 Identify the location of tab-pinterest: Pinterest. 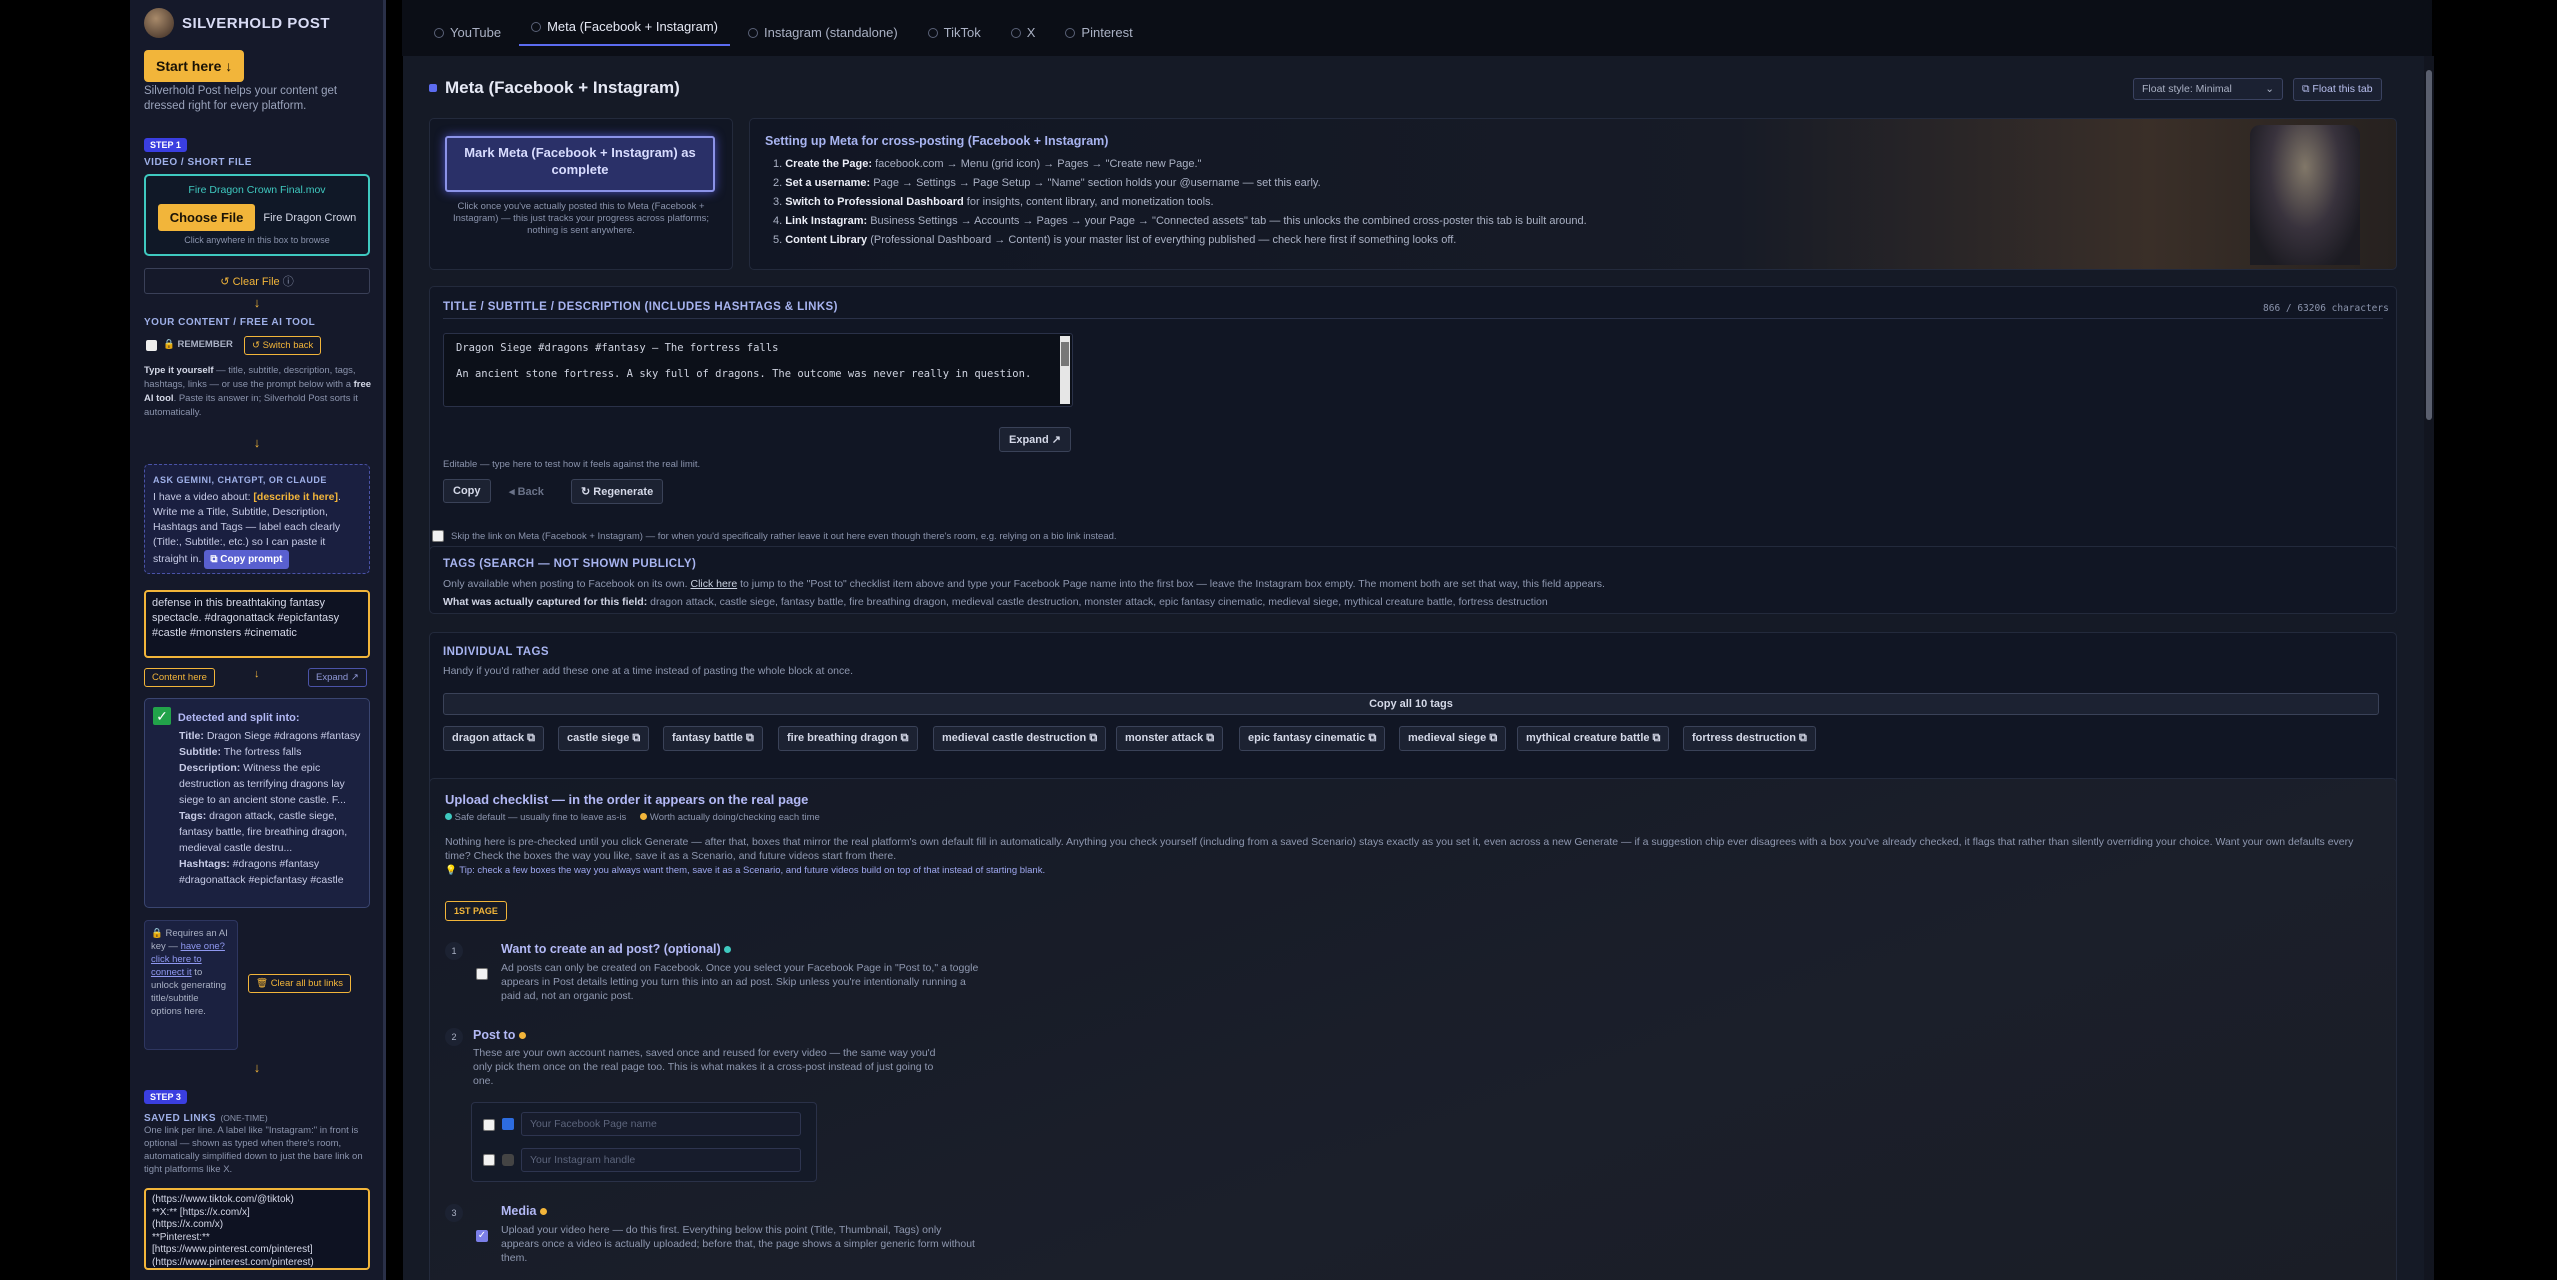
(1098, 32).